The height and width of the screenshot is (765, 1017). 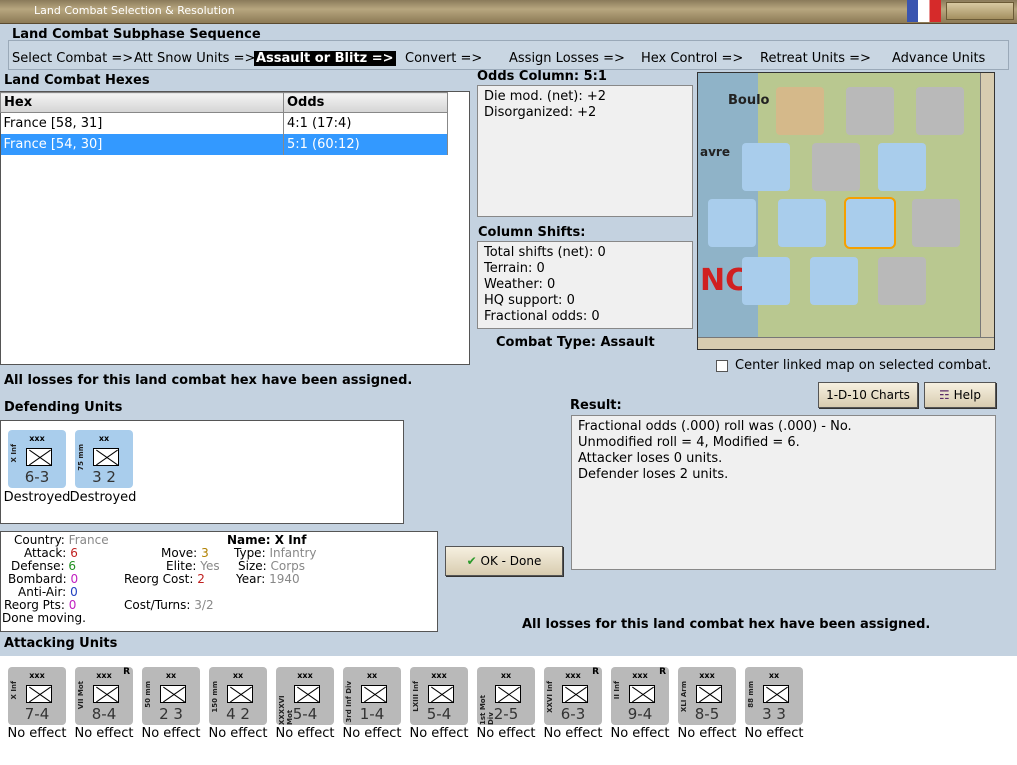 I want to click on window-title: Land Combat Selection & Resolution, so click(x=134, y=10).